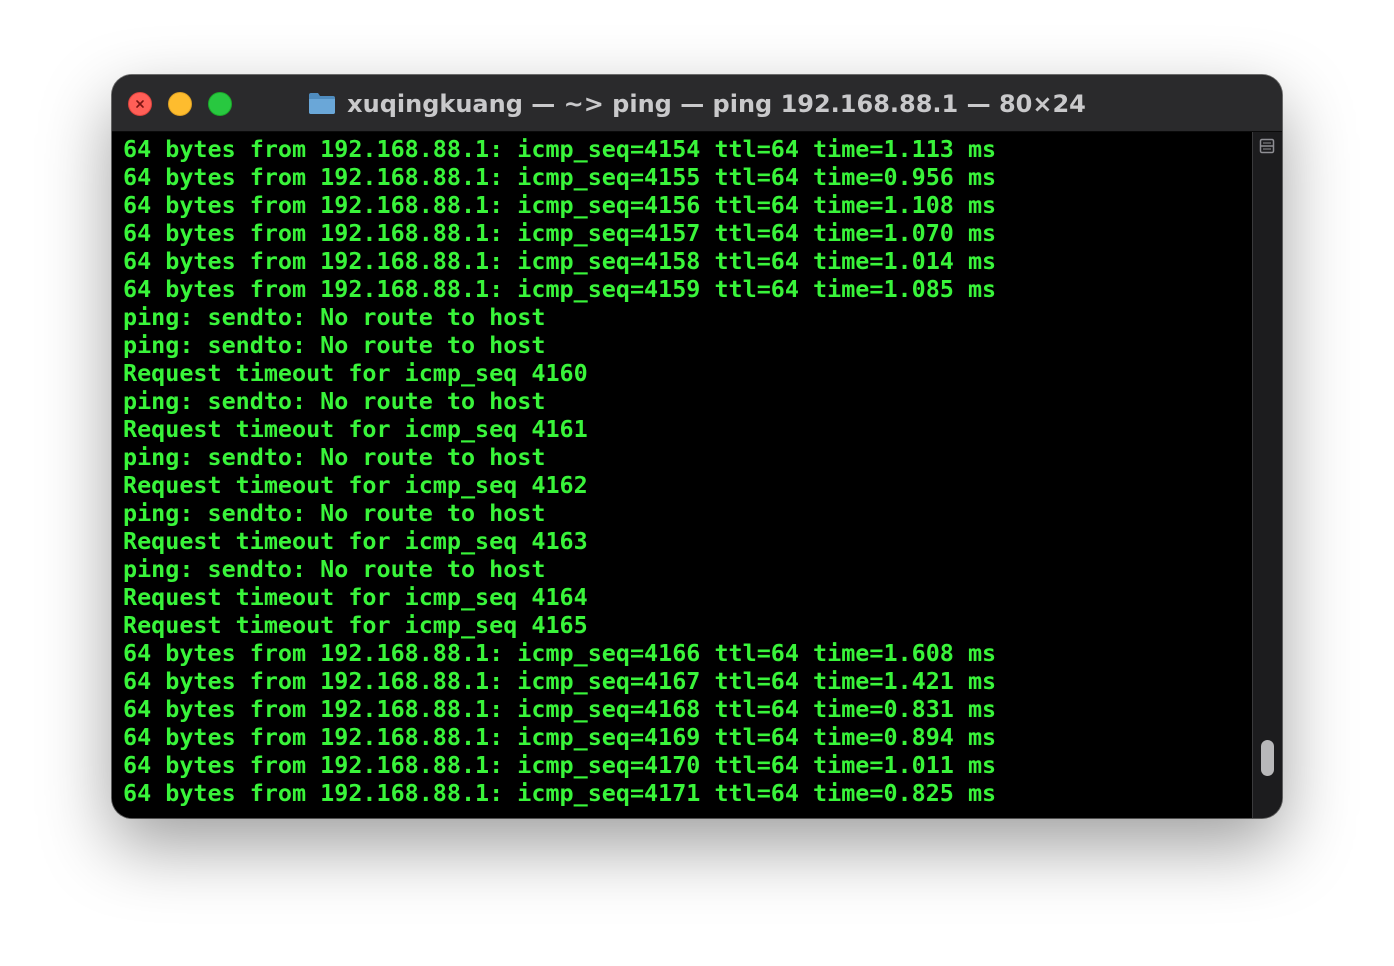 The width and height of the screenshot is (1394, 966). I want to click on terminal-line: Request timeout for icmp_seq 4162, so click(355, 485).